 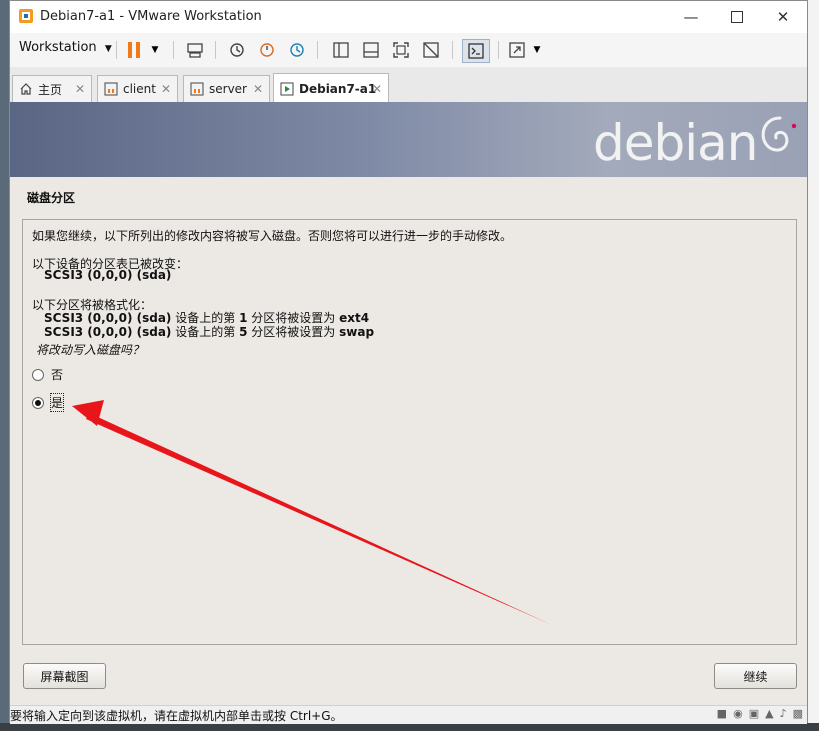 What do you see at coordinates (151, 16) in the screenshot?
I see `window-title: Debian7-a1 - VMware Workstation` at bounding box center [151, 16].